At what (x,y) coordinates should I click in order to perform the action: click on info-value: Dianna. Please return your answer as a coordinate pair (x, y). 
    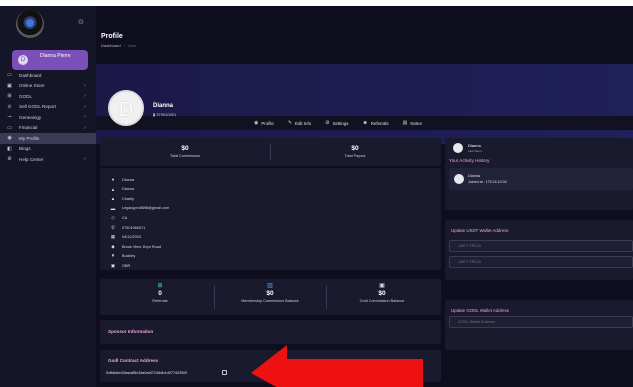
    Looking at the image, I should click on (128, 189).